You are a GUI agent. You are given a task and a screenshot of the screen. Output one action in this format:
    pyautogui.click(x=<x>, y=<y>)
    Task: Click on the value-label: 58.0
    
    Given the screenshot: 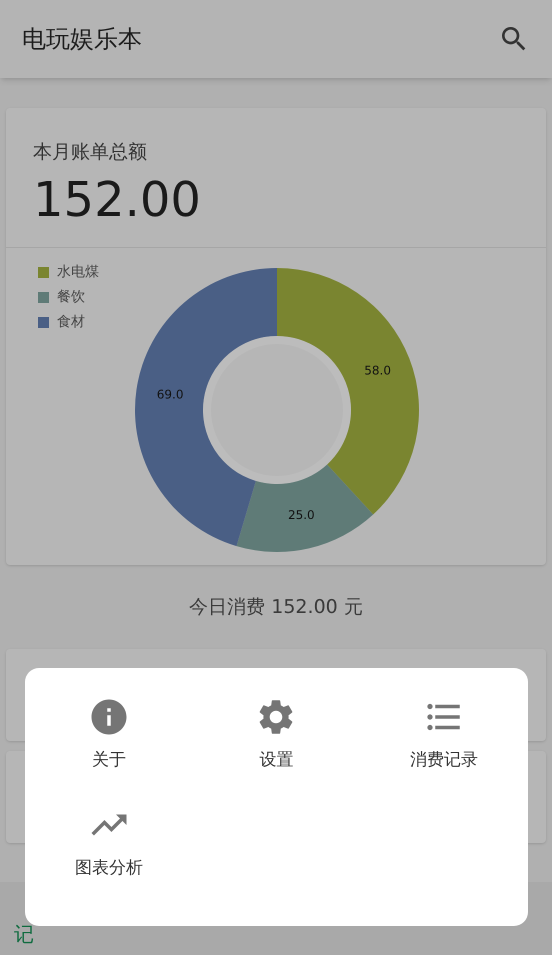 What is the action you would take?
    pyautogui.click(x=377, y=370)
    